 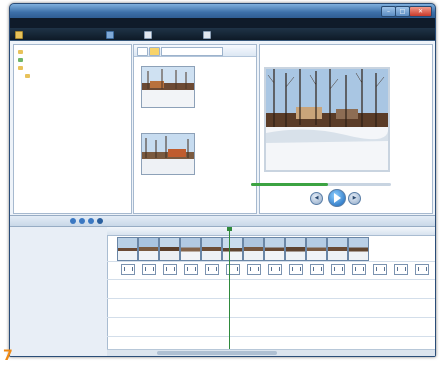 I want to click on preview-screen, so click(x=327, y=119).